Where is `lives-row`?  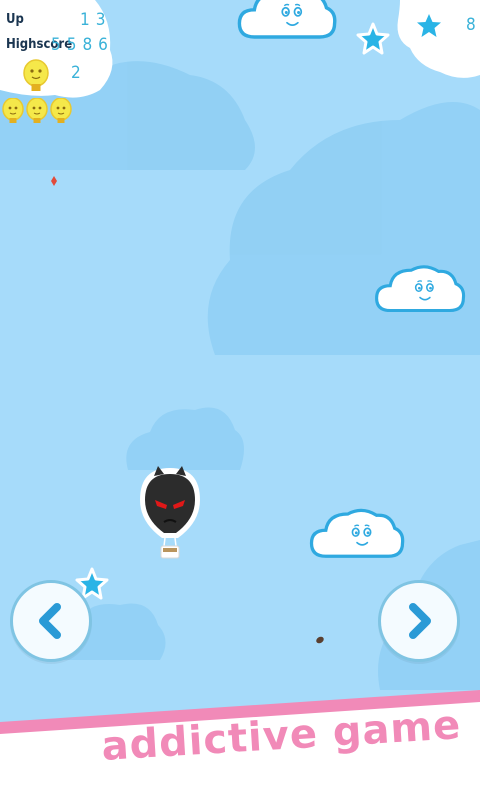
lives-row is located at coordinates (37, 111).